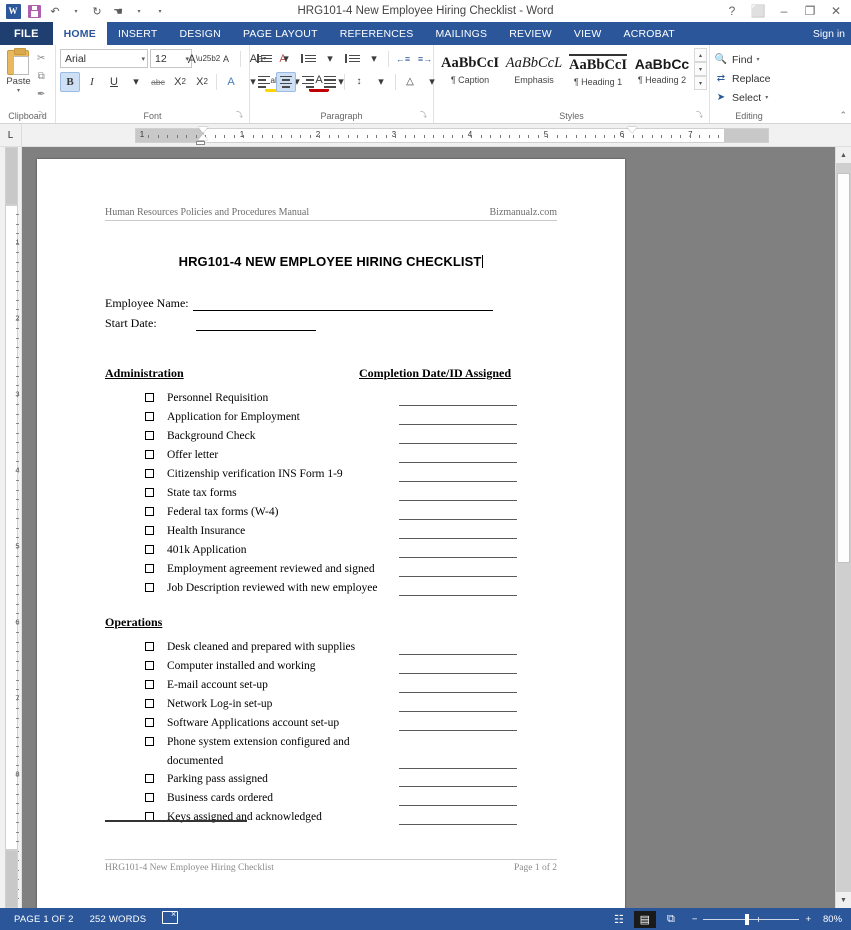 Image resolution: width=851 pixels, height=930 pixels. What do you see at coordinates (747, 919) in the screenshot?
I see `zoom-slider-thumb` at bounding box center [747, 919].